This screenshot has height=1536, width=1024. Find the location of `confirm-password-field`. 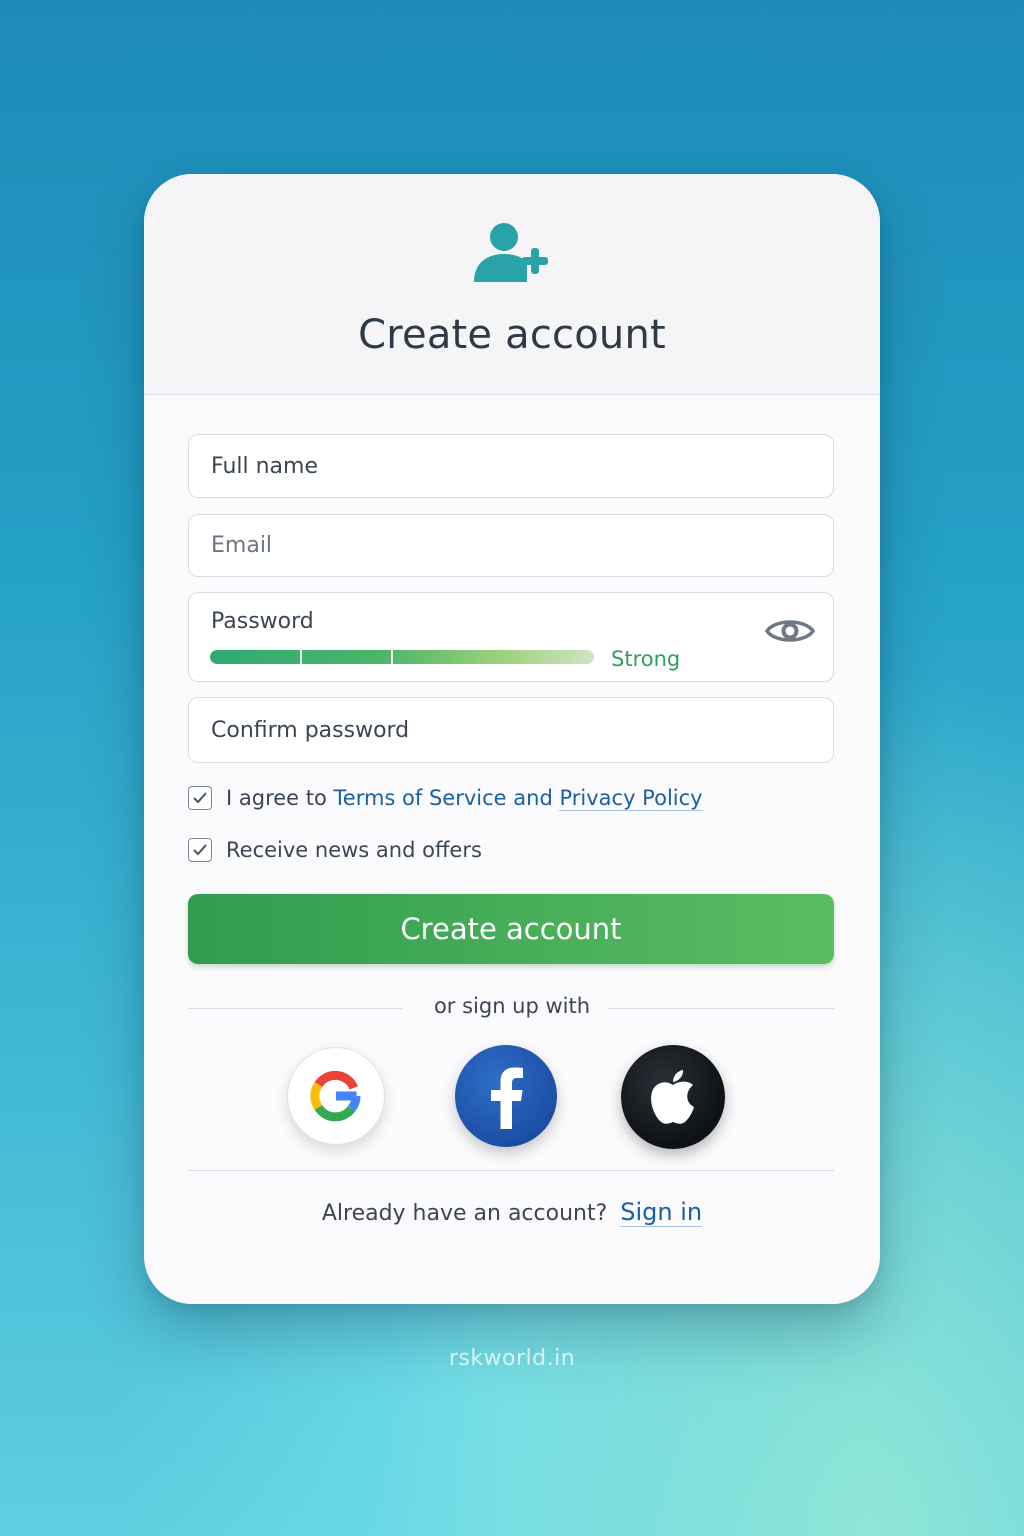

confirm-password-field is located at coordinates (511, 730).